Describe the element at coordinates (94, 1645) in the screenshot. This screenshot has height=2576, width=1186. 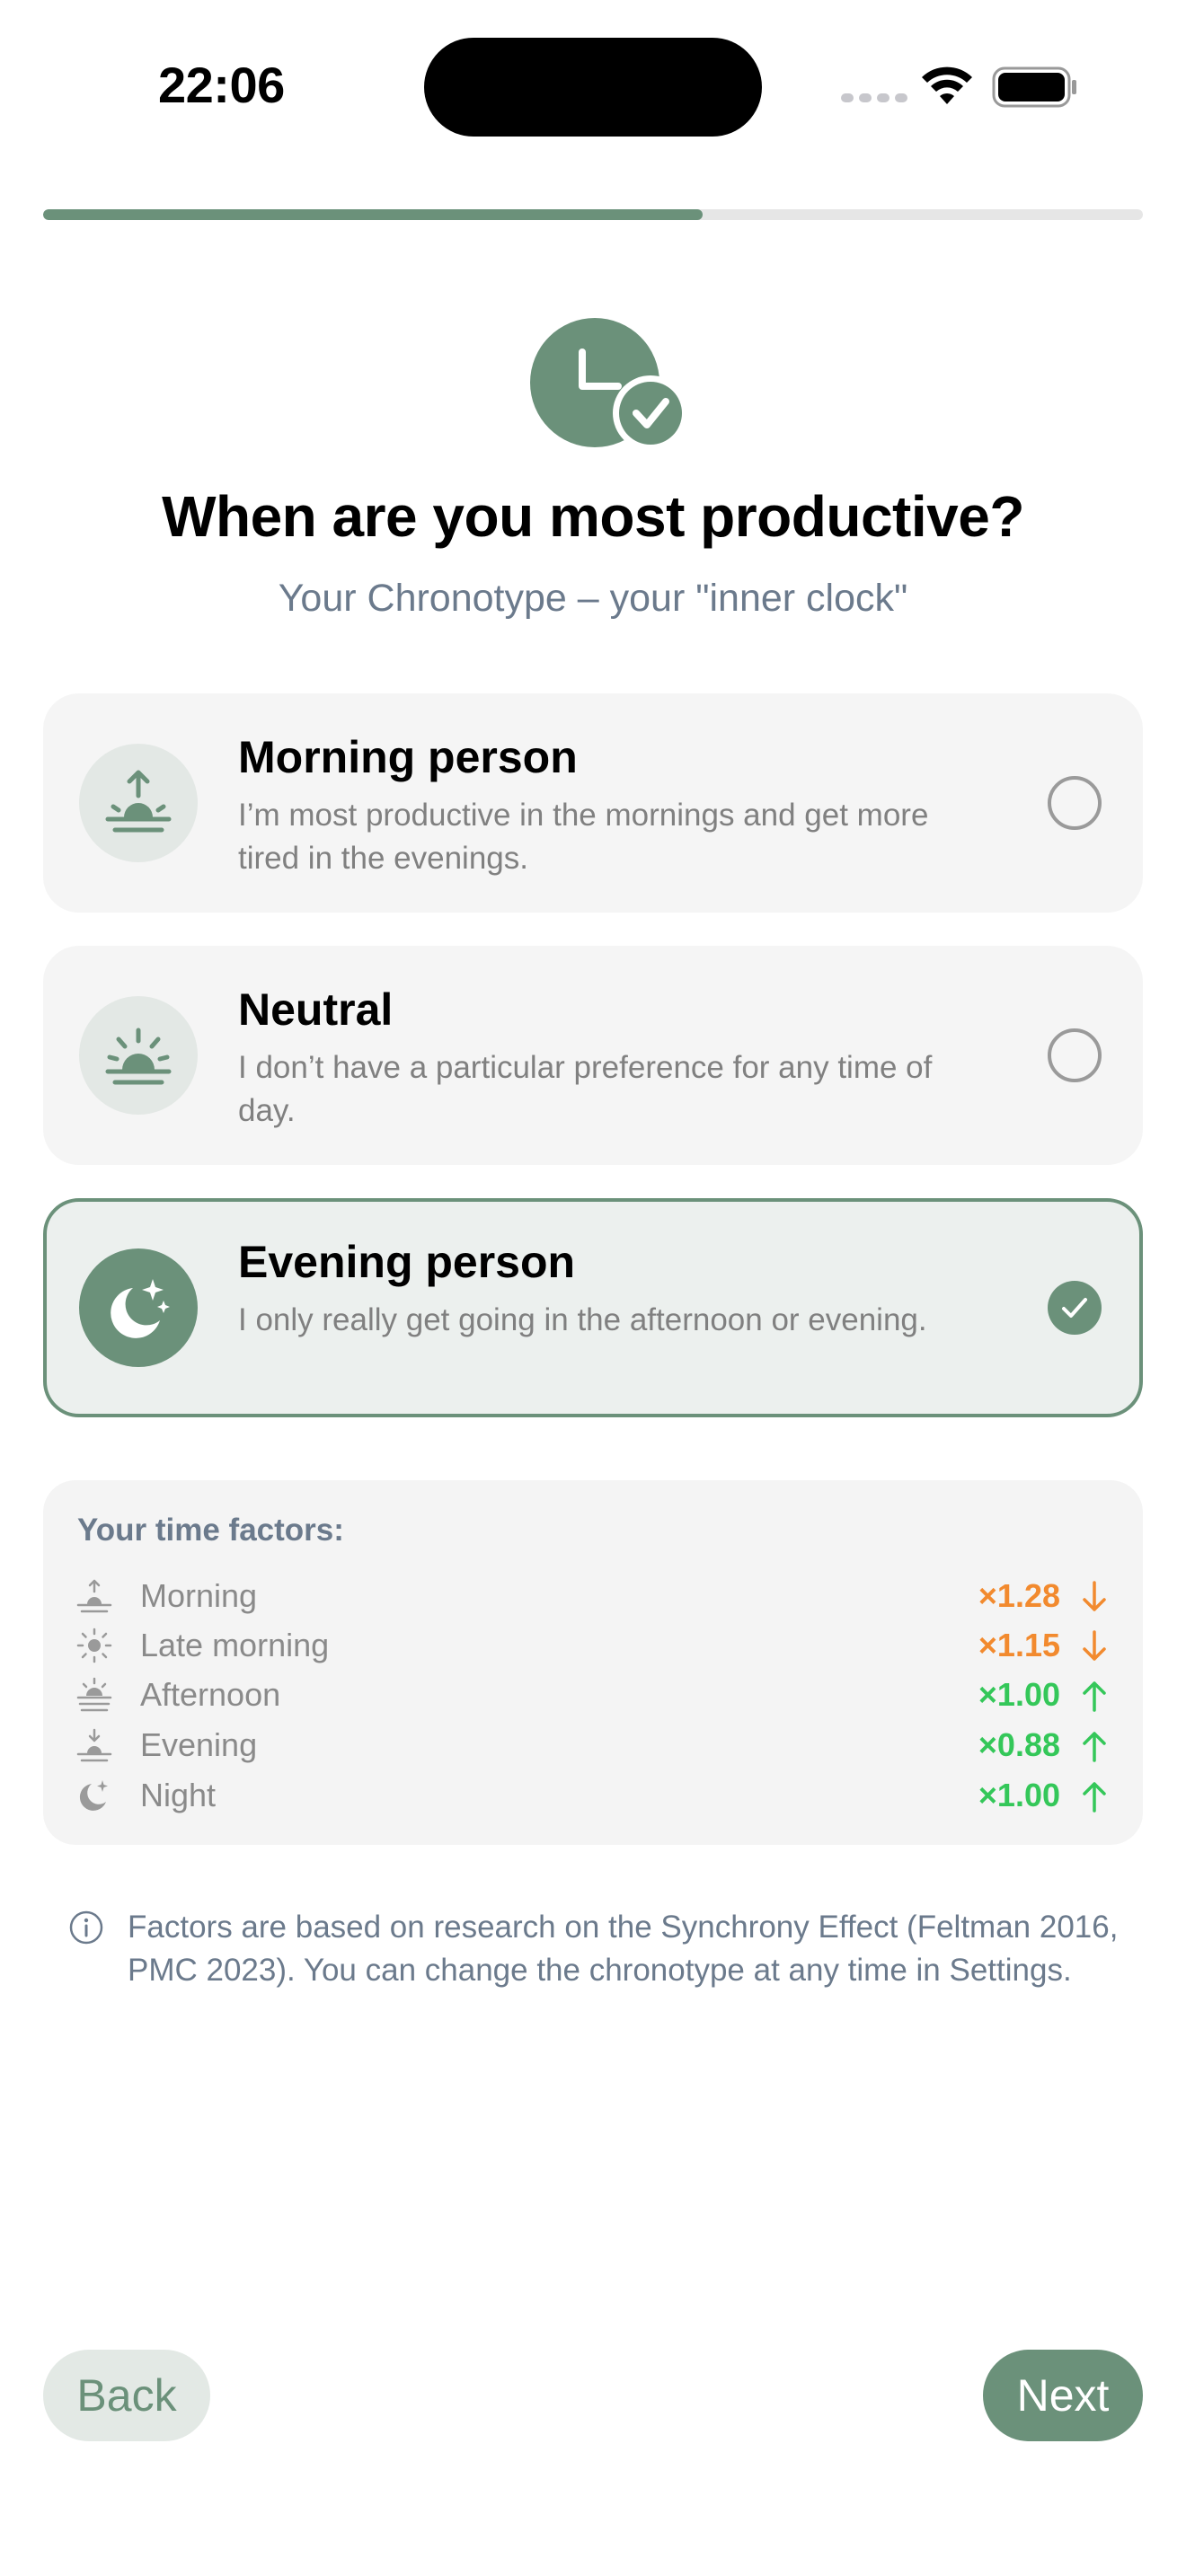
I see `sun-icon` at that location.